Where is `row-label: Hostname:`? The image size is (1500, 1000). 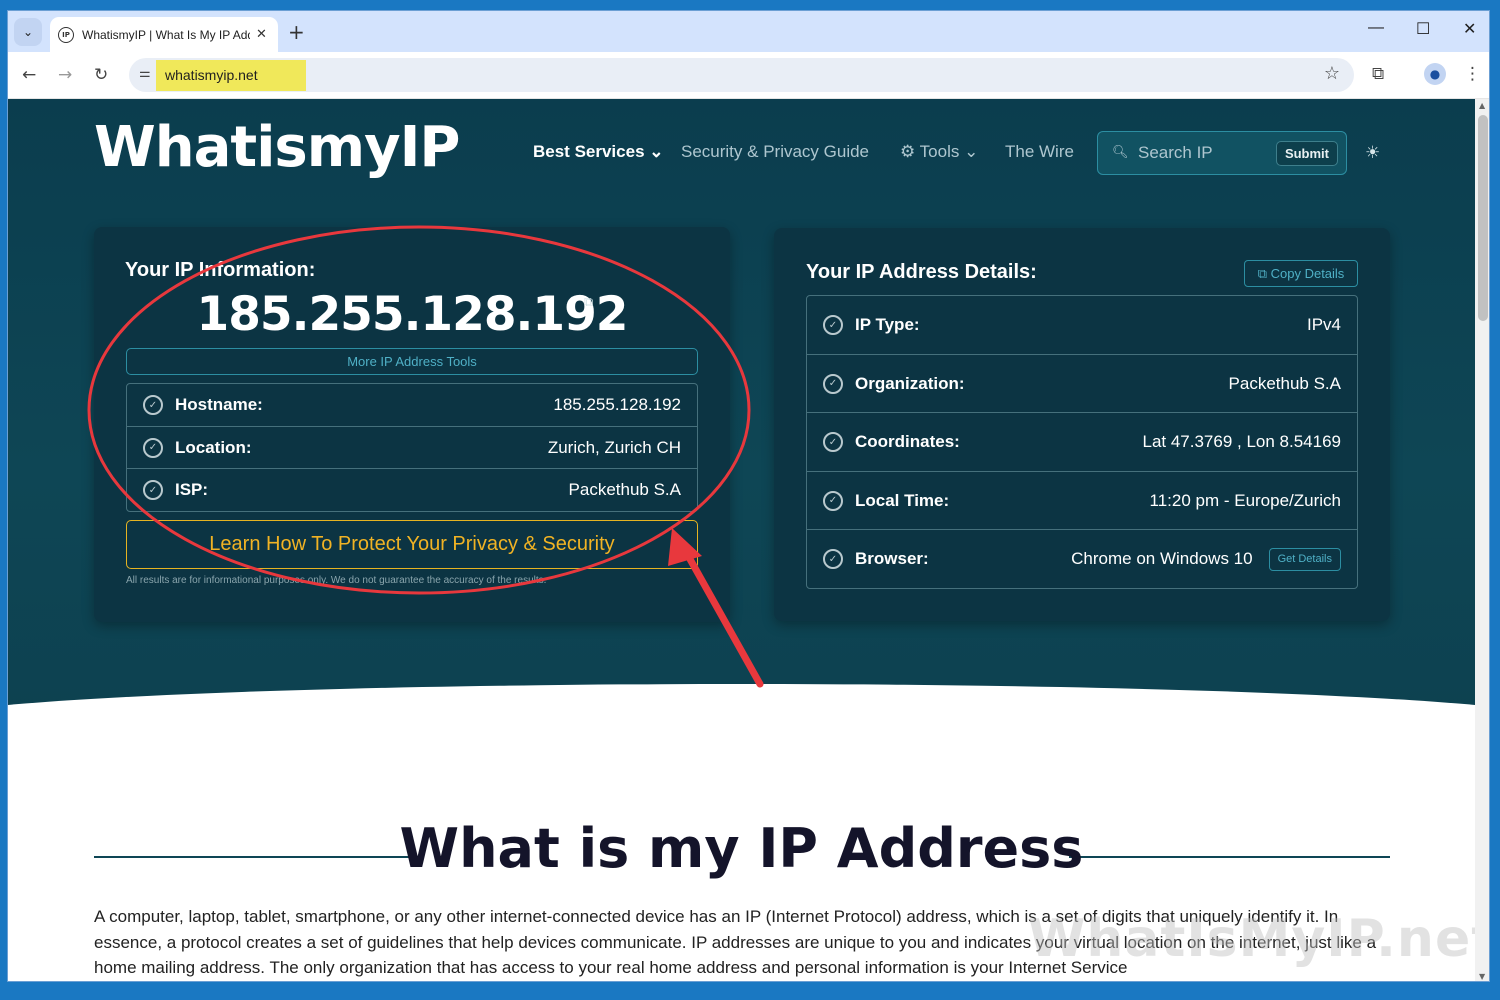 row-label: Hostname: is located at coordinates (219, 404).